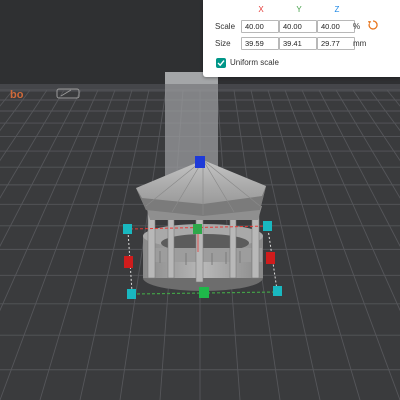 The image size is (400, 400). What do you see at coordinates (223, 43) in the screenshot?
I see `size-row-label: Size` at bounding box center [223, 43].